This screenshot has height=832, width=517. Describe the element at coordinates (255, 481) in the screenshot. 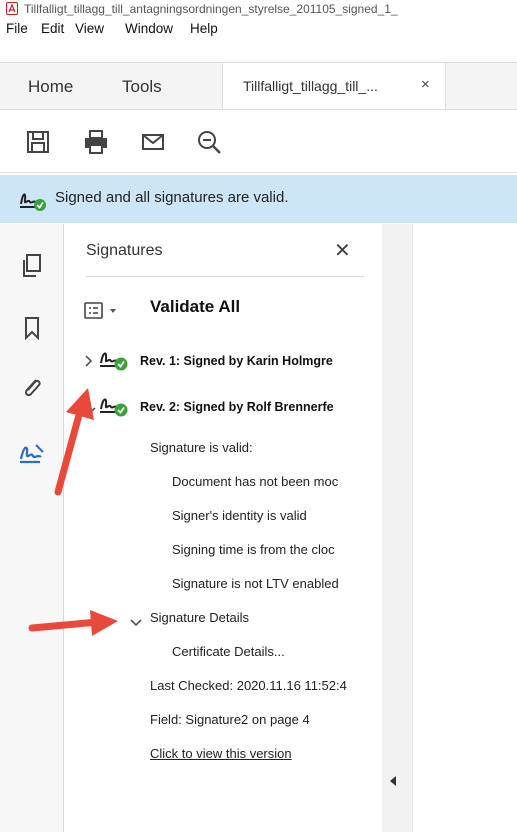

I see `document-not-modified-label: Document has not been moc` at that location.